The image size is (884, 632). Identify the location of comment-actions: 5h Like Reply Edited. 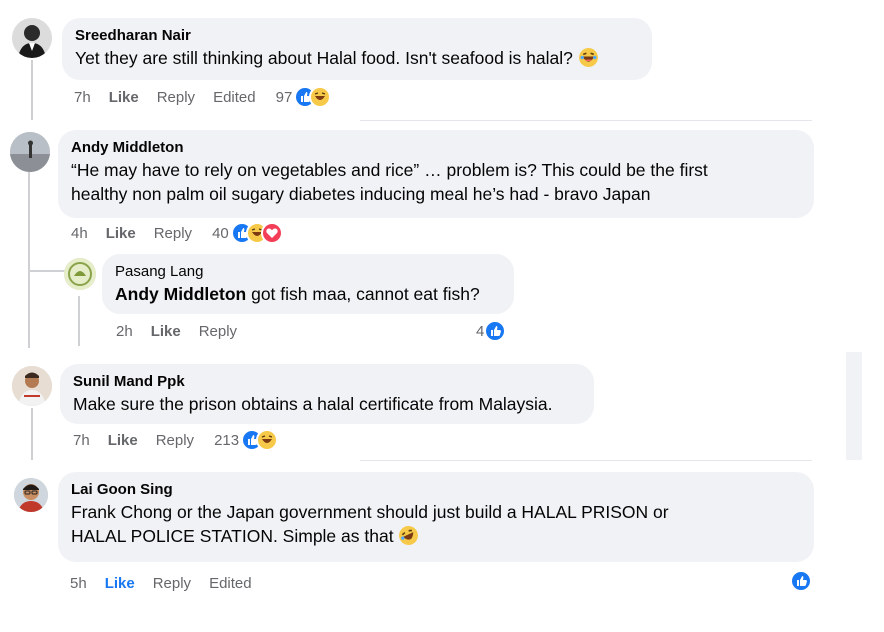
(170, 583).